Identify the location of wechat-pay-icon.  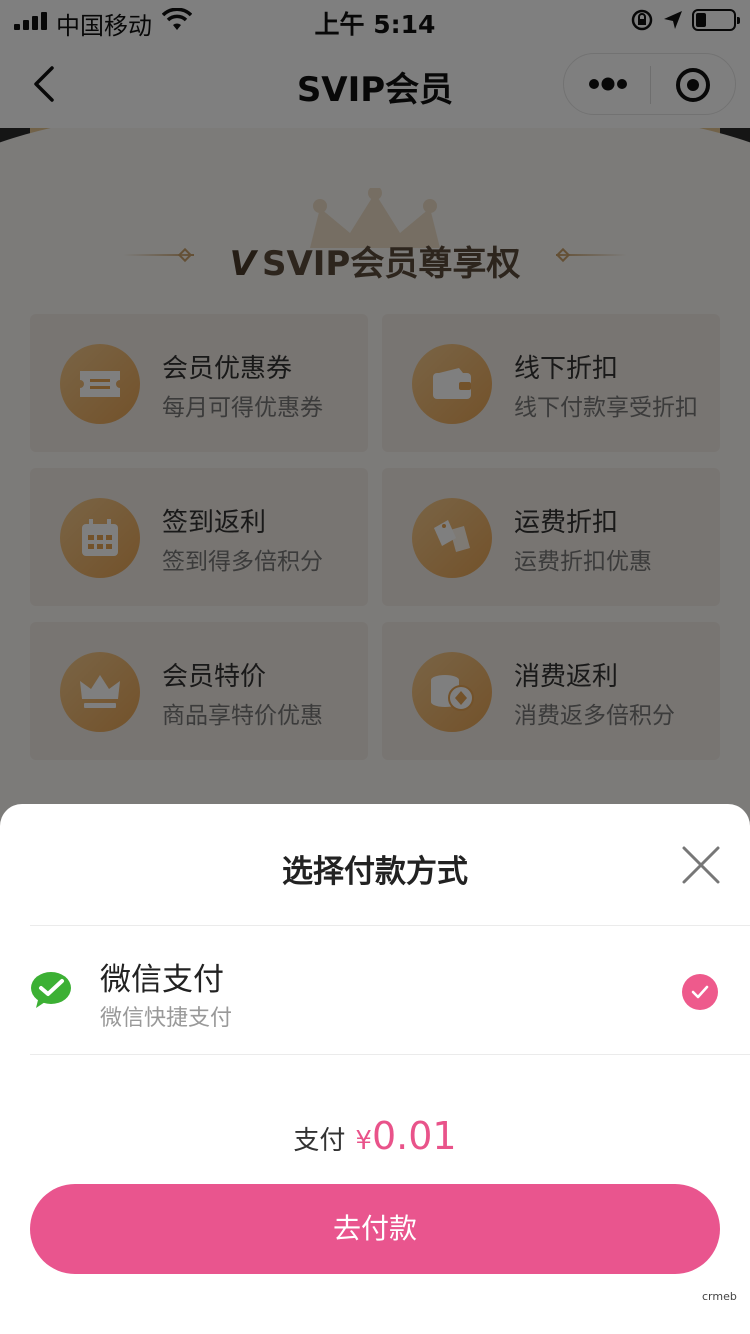
(51, 990).